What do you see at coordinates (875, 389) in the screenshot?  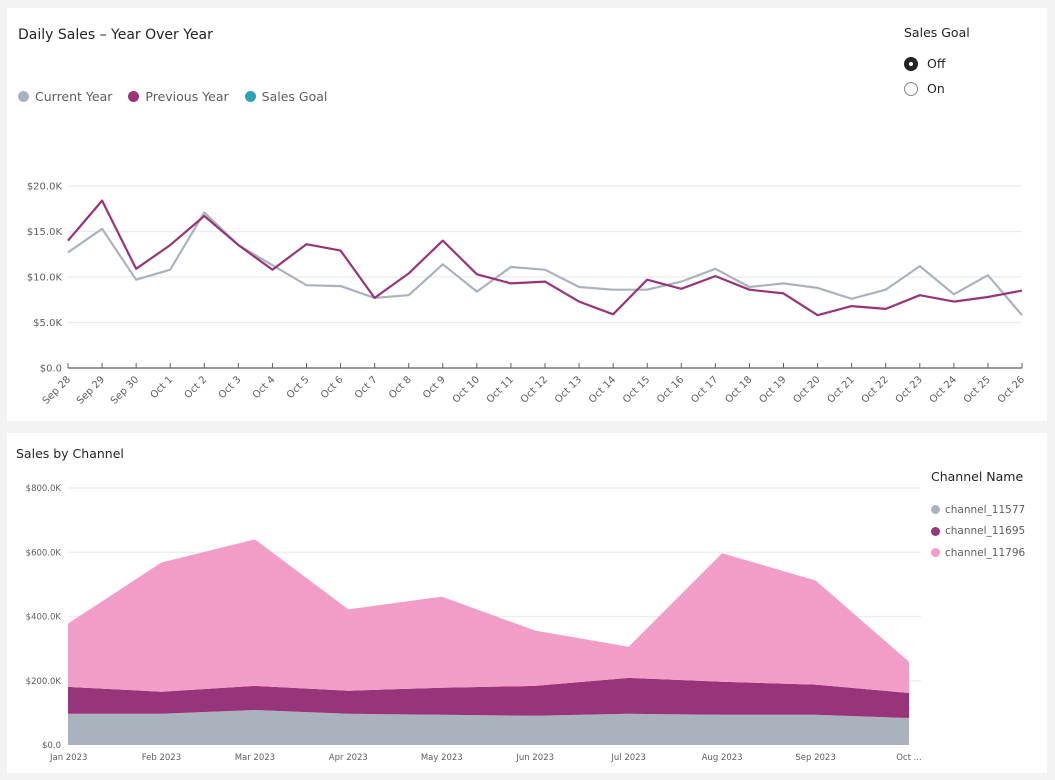 I see `x-tick-label: Oct 22` at bounding box center [875, 389].